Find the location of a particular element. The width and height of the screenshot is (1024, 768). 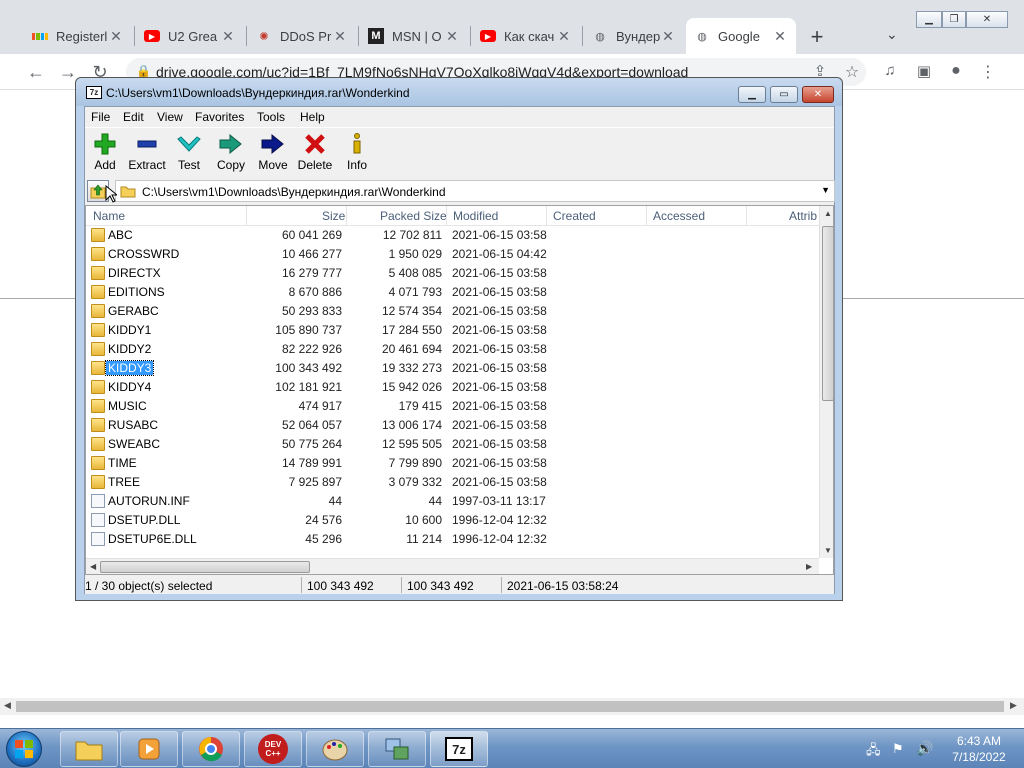

table-row: TIME 14 789 991 7 799 890 2021-06-15 03:58 is located at coordinates (453, 463).